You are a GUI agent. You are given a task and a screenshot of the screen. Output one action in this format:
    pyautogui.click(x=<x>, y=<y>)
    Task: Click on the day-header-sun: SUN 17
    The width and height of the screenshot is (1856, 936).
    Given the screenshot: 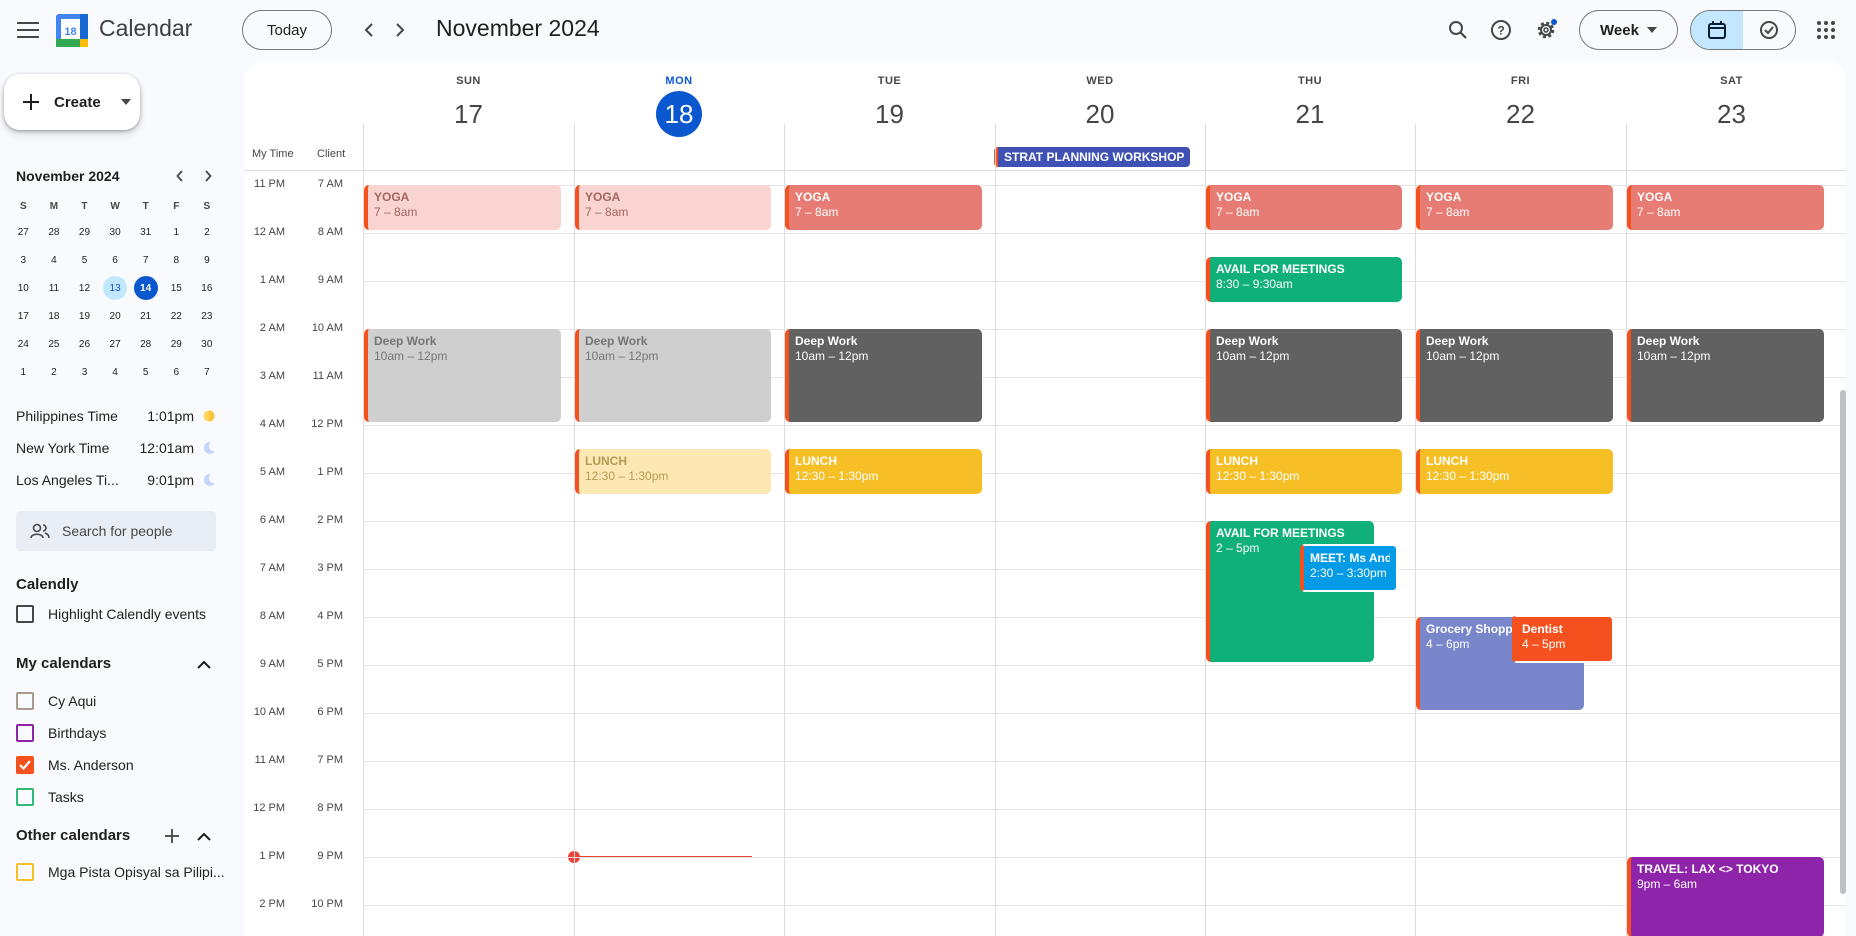 What is the action you would take?
    pyautogui.click(x=468, y=104)
    